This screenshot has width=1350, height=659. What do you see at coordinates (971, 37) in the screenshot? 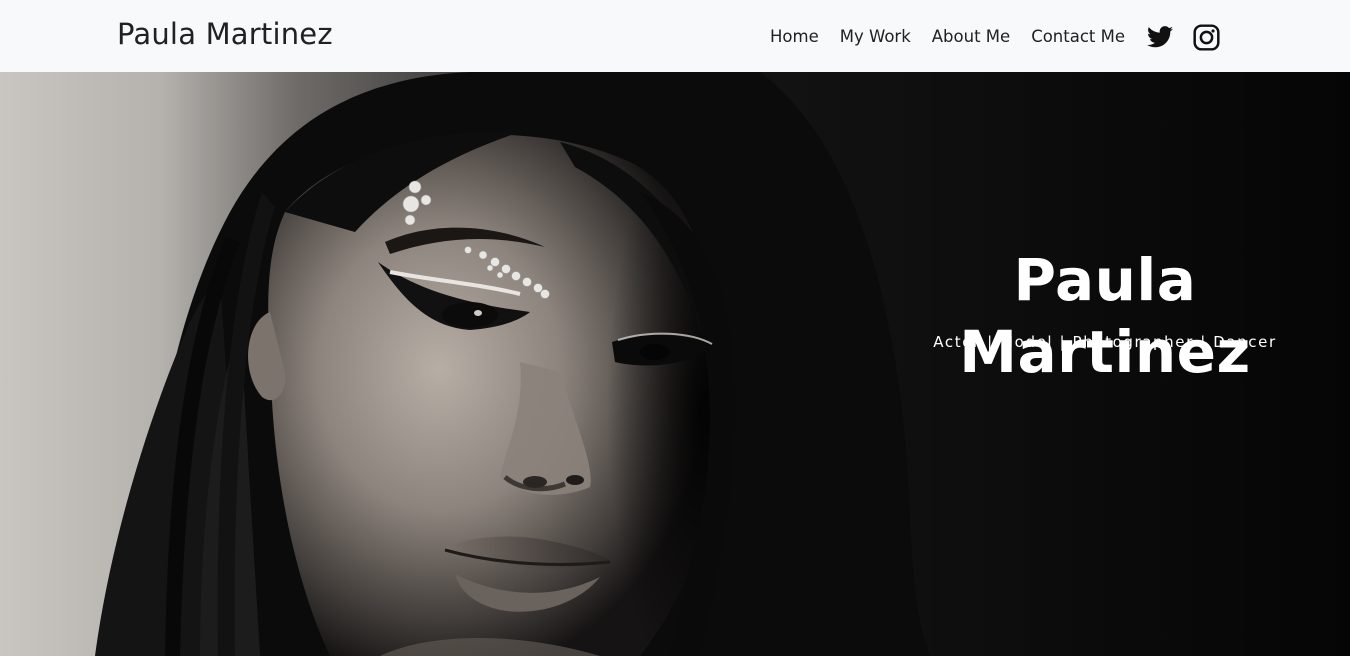
I see `nav-link-about-me: About Me` at bounding box center [971, 37].